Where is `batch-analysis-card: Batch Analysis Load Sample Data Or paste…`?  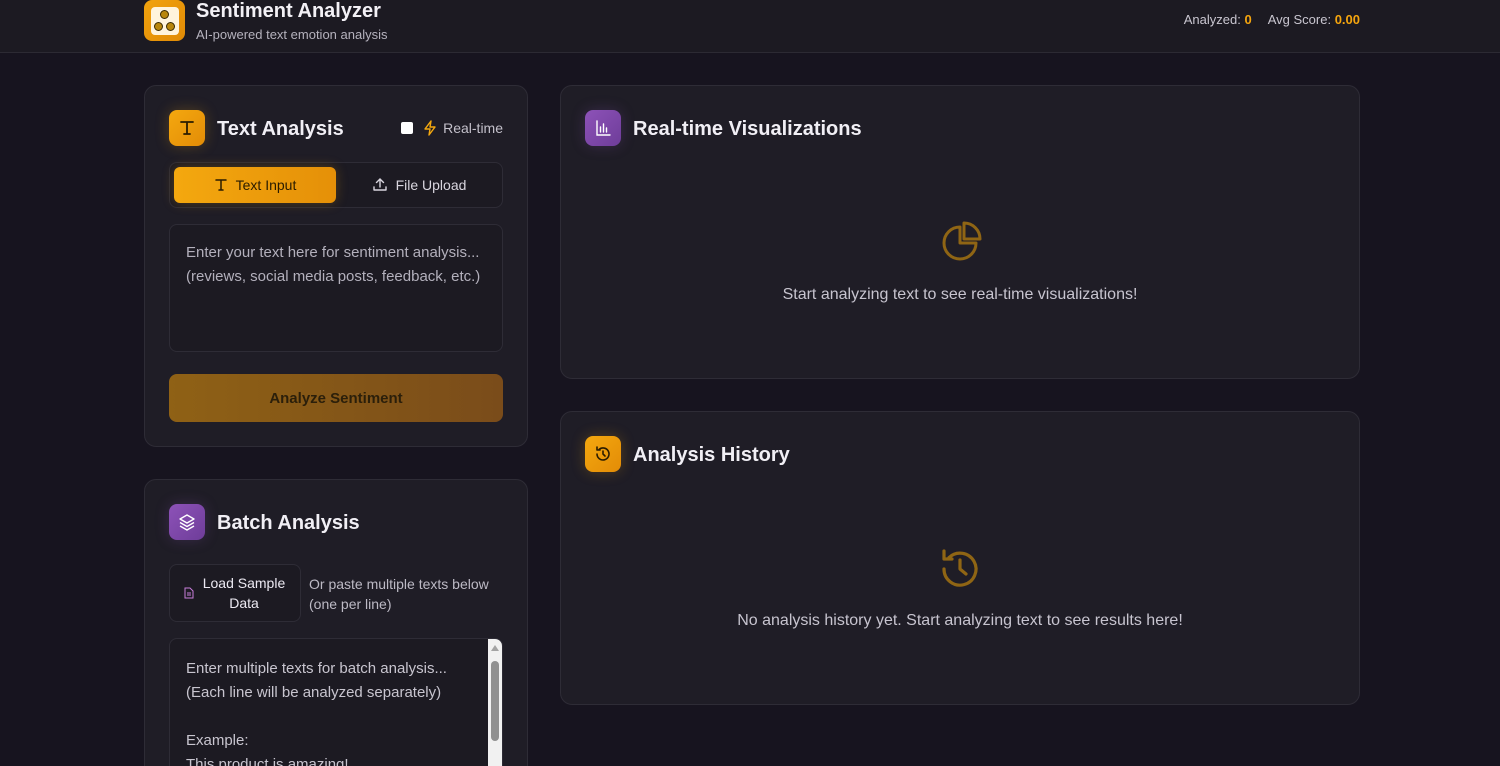 batch-analysis-card: Batch Analysis Load Sample Data Or paste… is located at coordinates (336, 622).